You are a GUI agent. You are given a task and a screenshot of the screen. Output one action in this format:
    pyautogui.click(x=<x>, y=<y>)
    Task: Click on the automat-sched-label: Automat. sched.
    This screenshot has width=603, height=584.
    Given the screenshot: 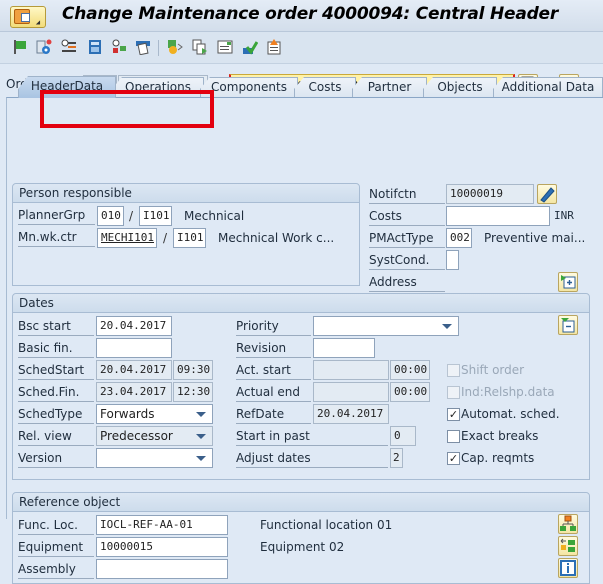 What is the action you would take?
    pyautogui.click(x=510, y=414)
    